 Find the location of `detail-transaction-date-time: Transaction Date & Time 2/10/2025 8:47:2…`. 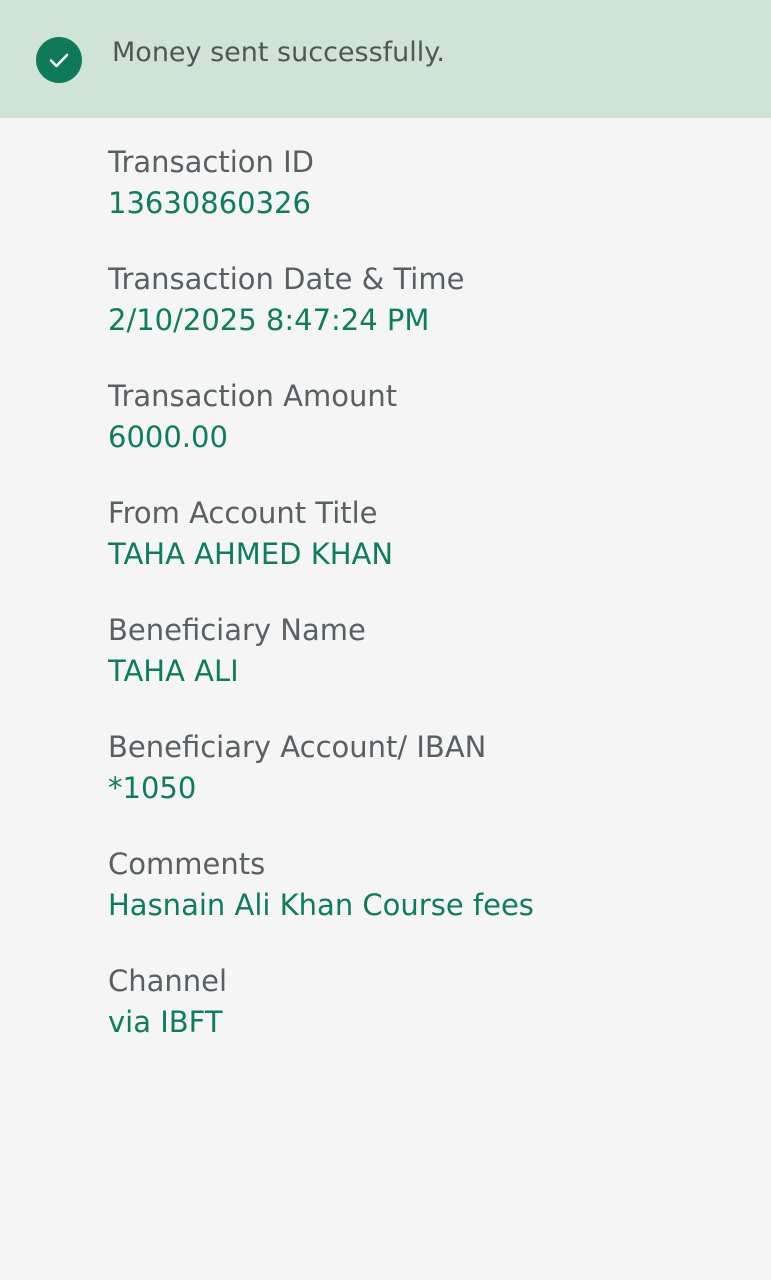

detail-transaction-date-time: Transaction Date & Time 2/10/2025 8:47:2… is located at coordinates (428, 318).